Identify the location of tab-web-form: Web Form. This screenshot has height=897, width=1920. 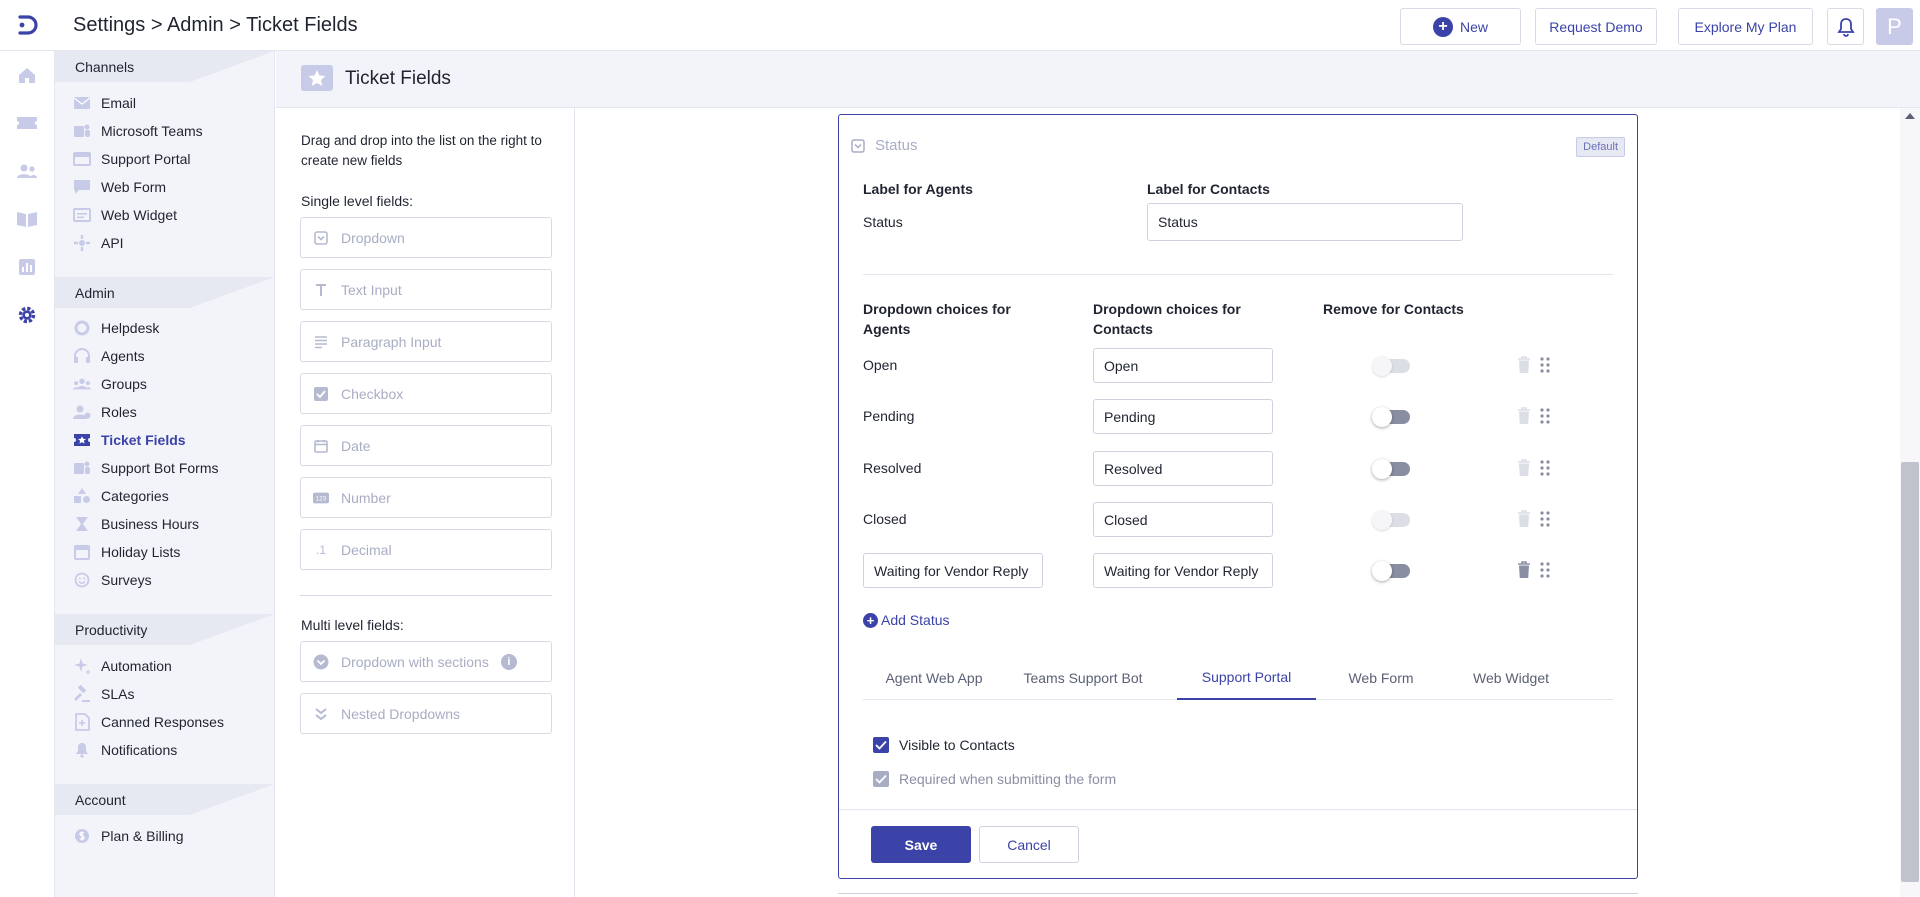
(1381, 677).